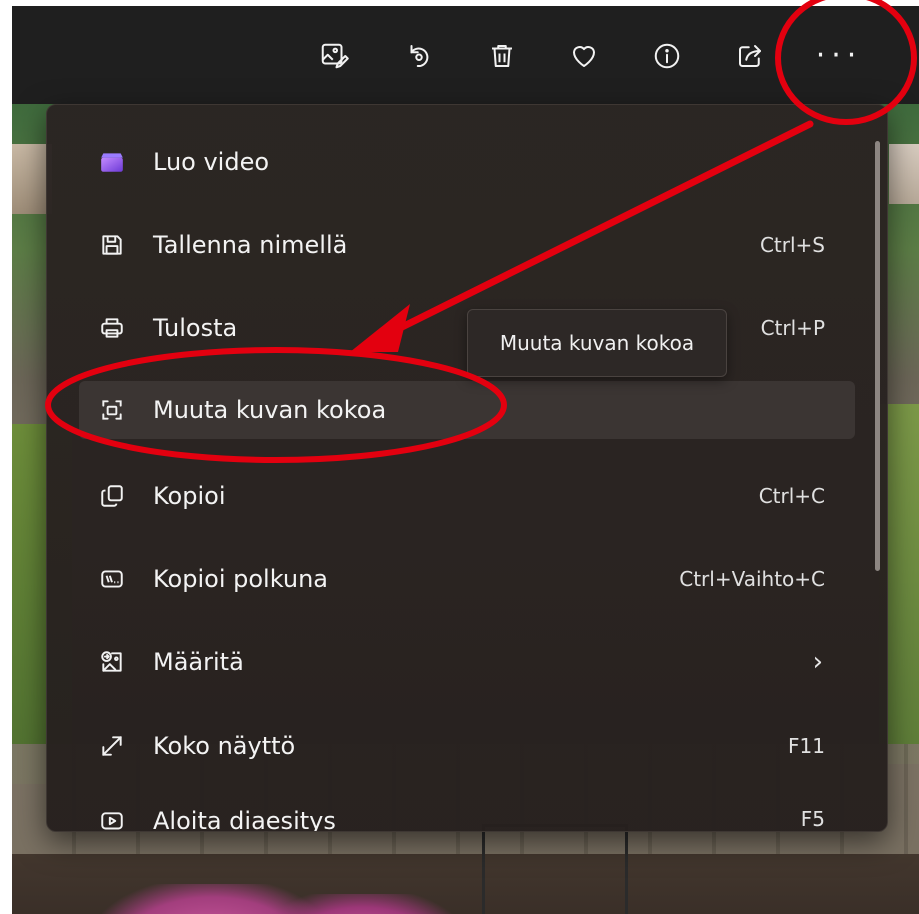 The height and width of the screenshot is (914, 919). I want to click on menu-item-label: Kopioi polkuna, so click(240, 579).